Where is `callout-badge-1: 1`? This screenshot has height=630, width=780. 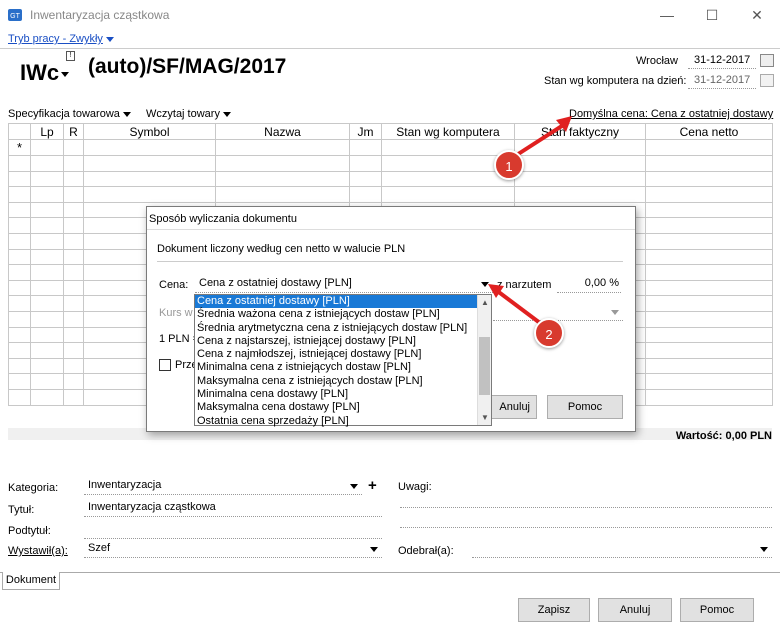
callout-badge-1: 1 is located at coordinates (509, 165).